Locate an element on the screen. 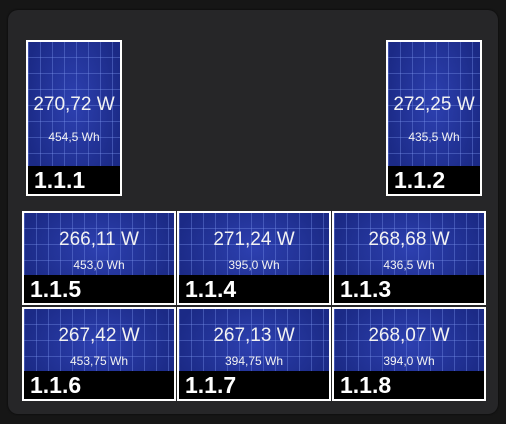 The width and height of the screenshot is (506, 424). panel-energy: 394,75 Wh is located at coordinates (254, 361).